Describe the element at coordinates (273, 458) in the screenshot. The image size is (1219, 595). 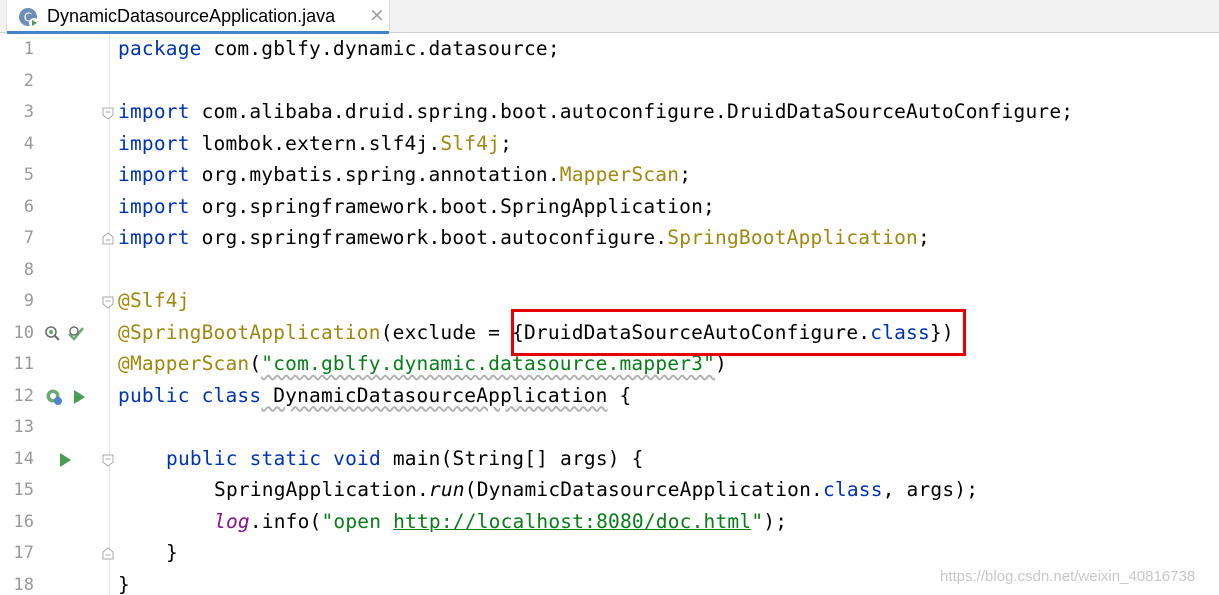
I see `keyword: public static void` at that location.